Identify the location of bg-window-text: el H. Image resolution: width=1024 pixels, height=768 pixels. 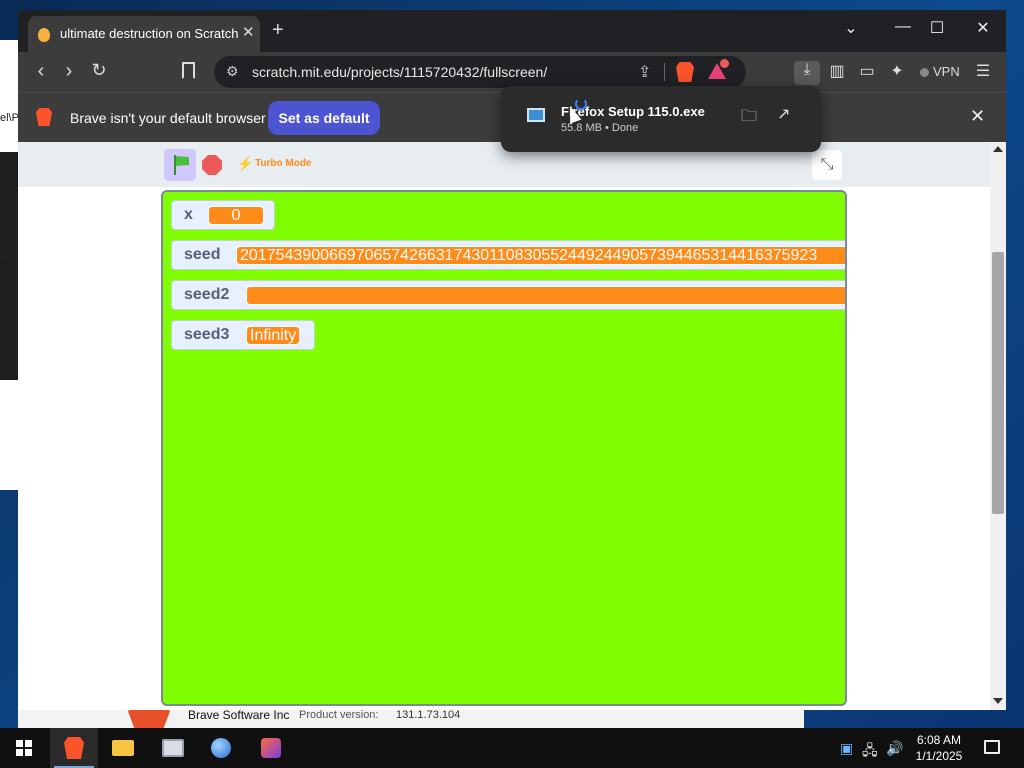
(10, 198).